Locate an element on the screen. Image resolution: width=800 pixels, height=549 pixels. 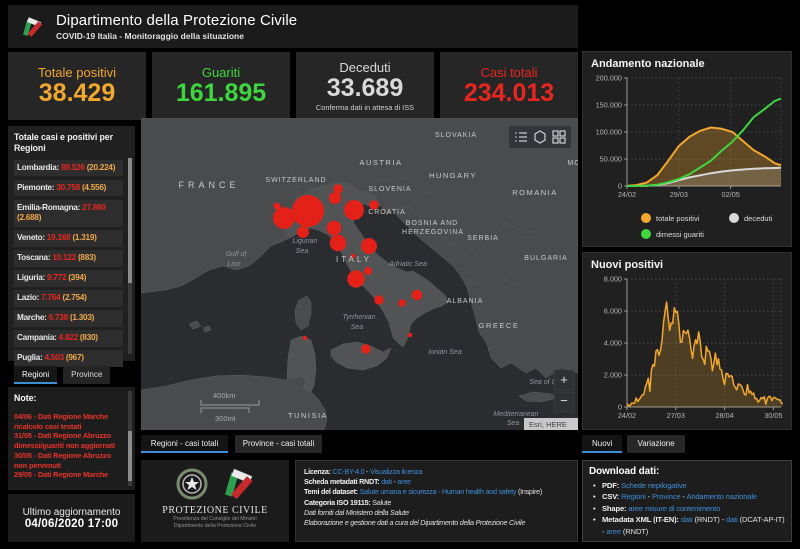
tab-variazione: Variazione is located at coordinates (656, 444).